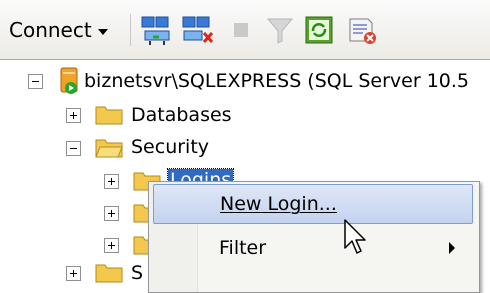  What do you see at coordinates (241, 30) in the screenshot?
I see `stop-icon` at bounding box center [241, 30].